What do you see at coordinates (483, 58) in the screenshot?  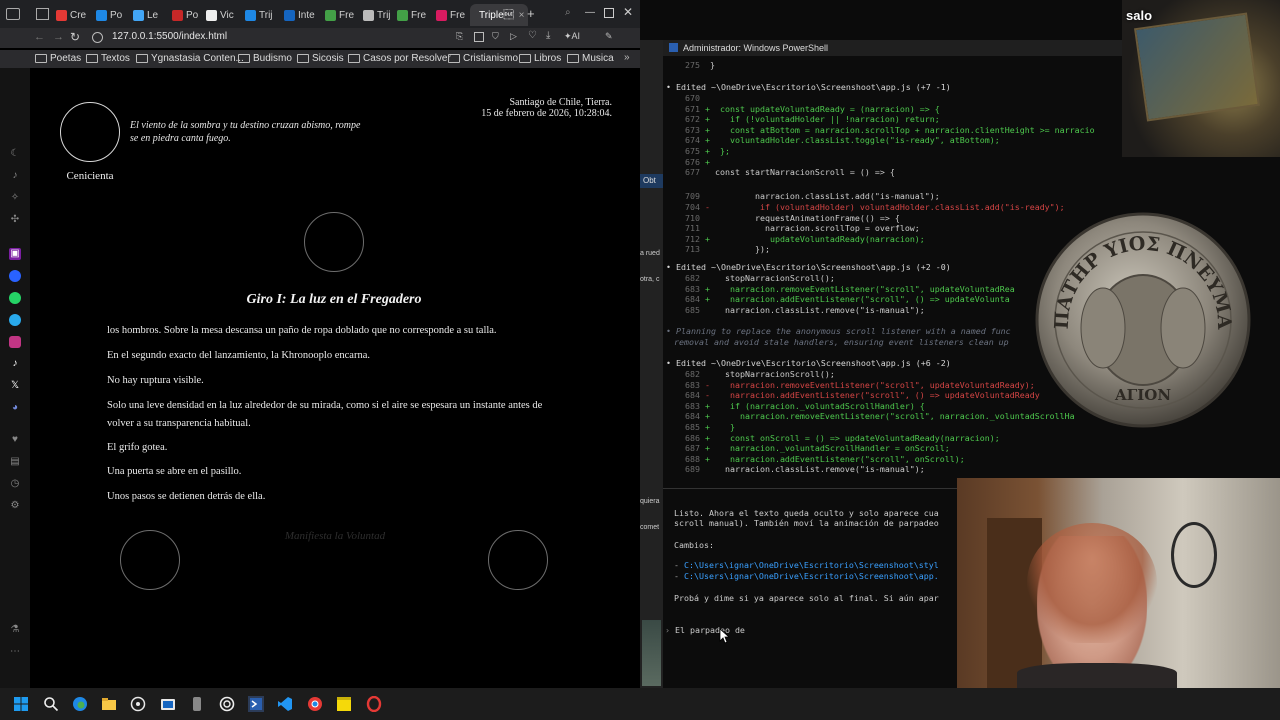 I see `bookmark-folder: Cristianismo` at bounding box center [483, 58].